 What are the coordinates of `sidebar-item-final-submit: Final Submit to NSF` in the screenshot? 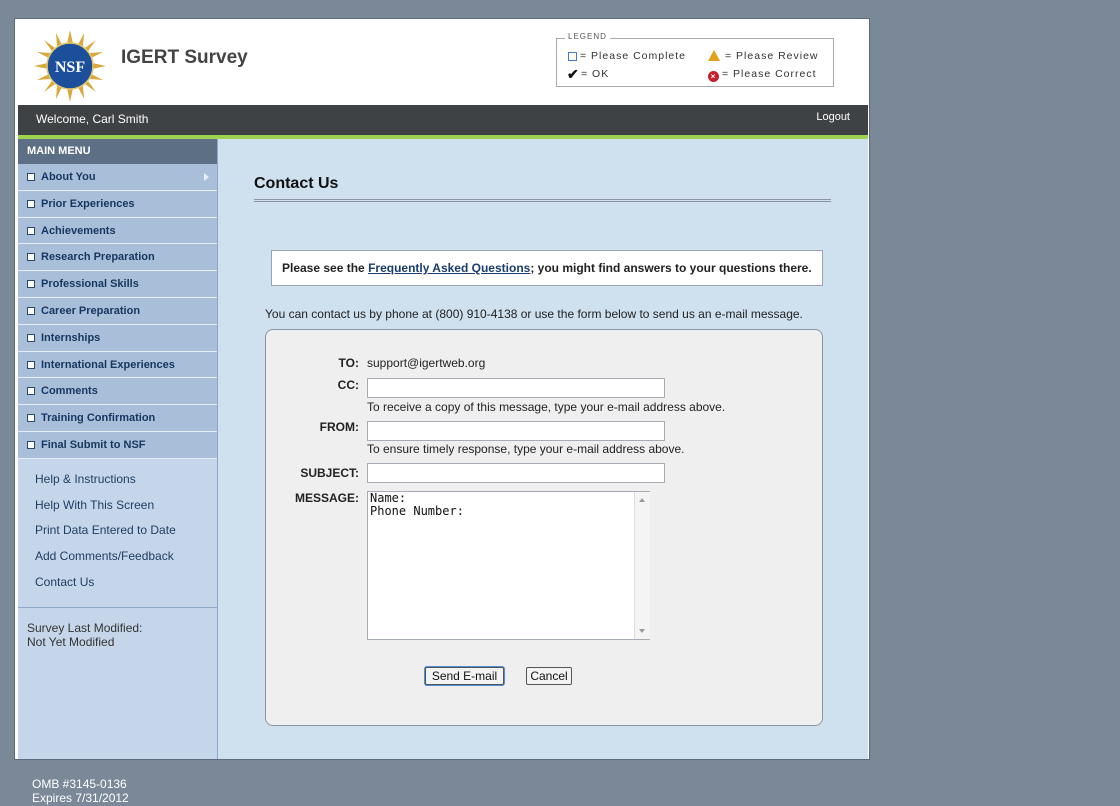 It's located at (117, 445).